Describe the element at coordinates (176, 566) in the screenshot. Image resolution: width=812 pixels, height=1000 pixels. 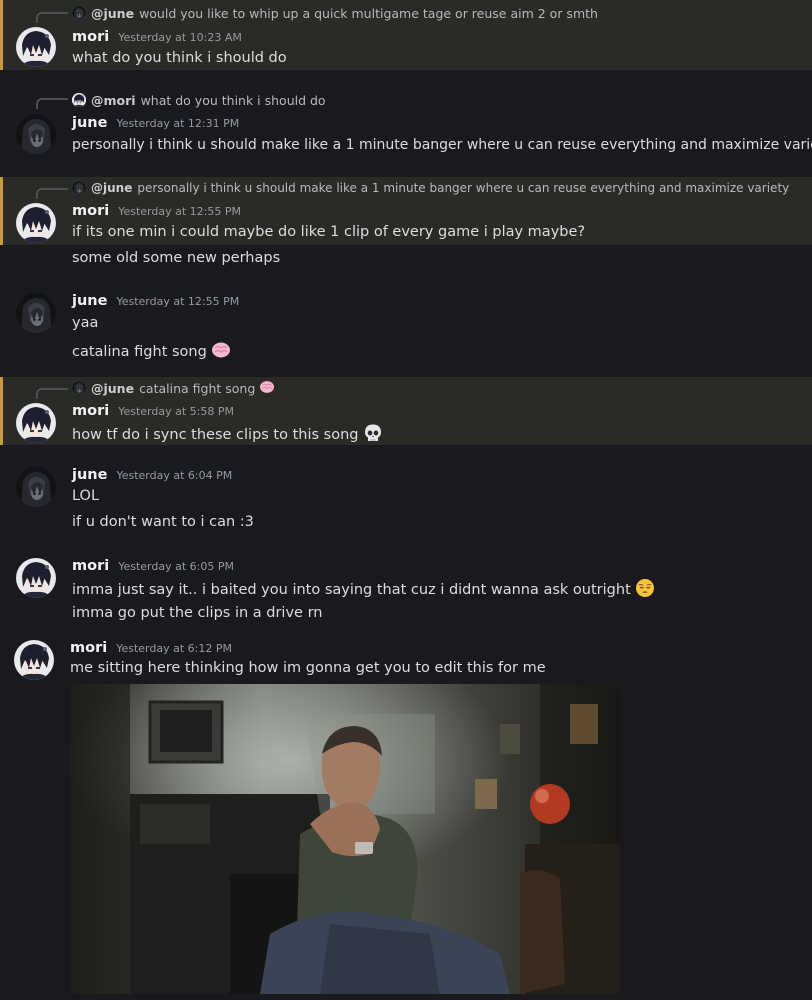
I see `timestamp: Yesterday at 6:05 PM` at that location.